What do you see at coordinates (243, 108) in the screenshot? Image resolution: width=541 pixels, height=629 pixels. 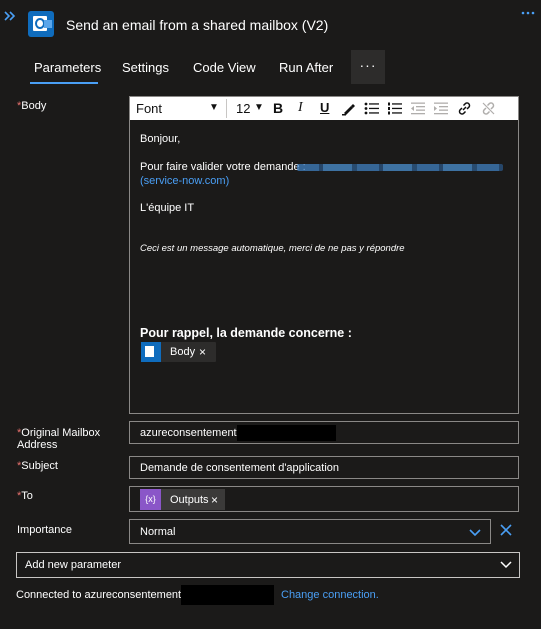 I see `font-size-select: 12` at bounding box center [243, 108].